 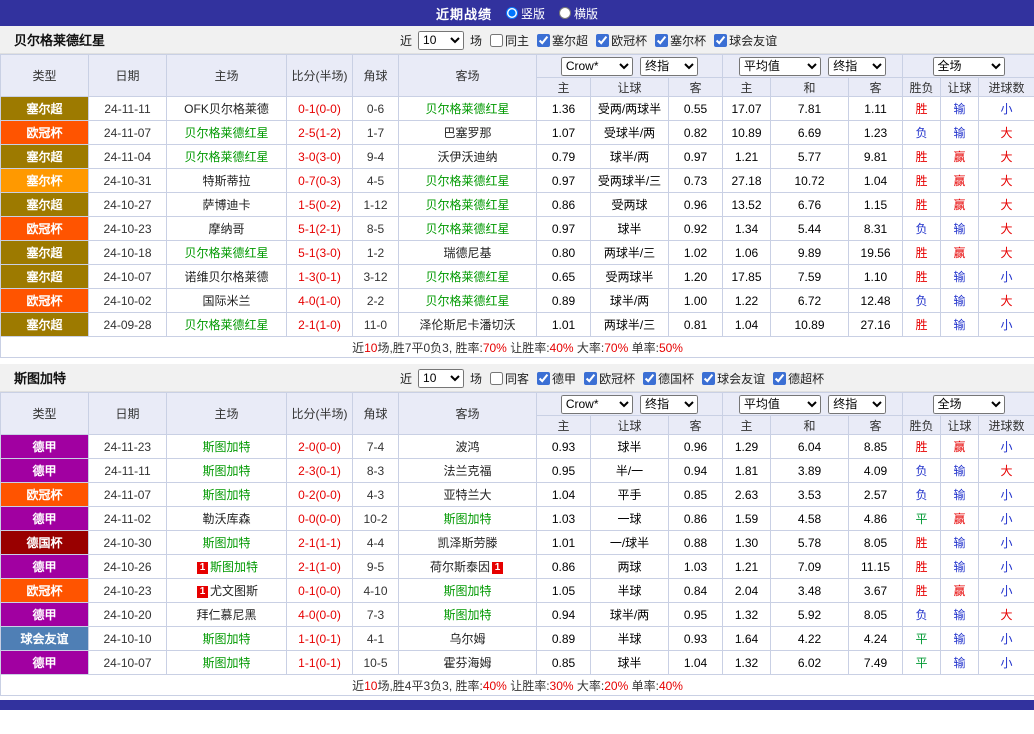 I want to click on team-name: 荷尔斯泰因, so click(x=460, y=567).